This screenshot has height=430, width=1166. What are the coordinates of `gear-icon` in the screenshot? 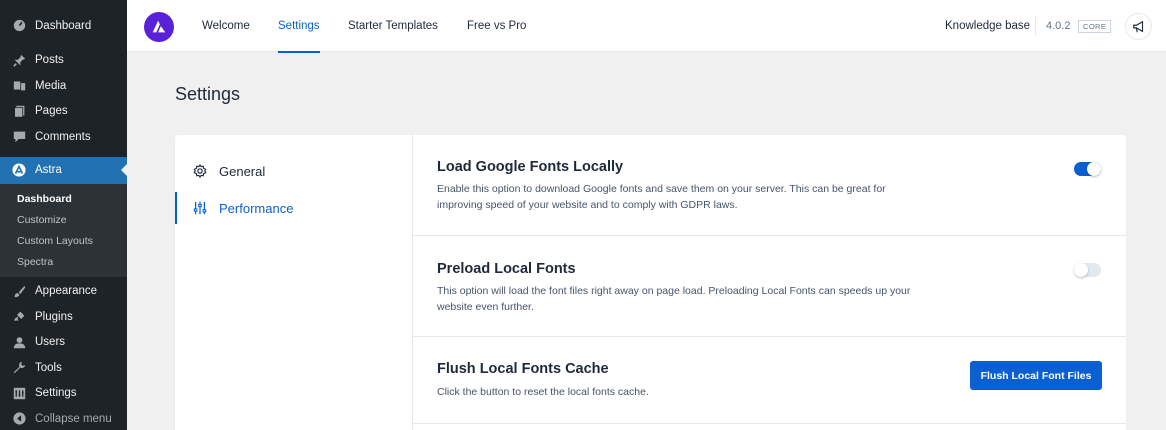 It's located at (200, 171).